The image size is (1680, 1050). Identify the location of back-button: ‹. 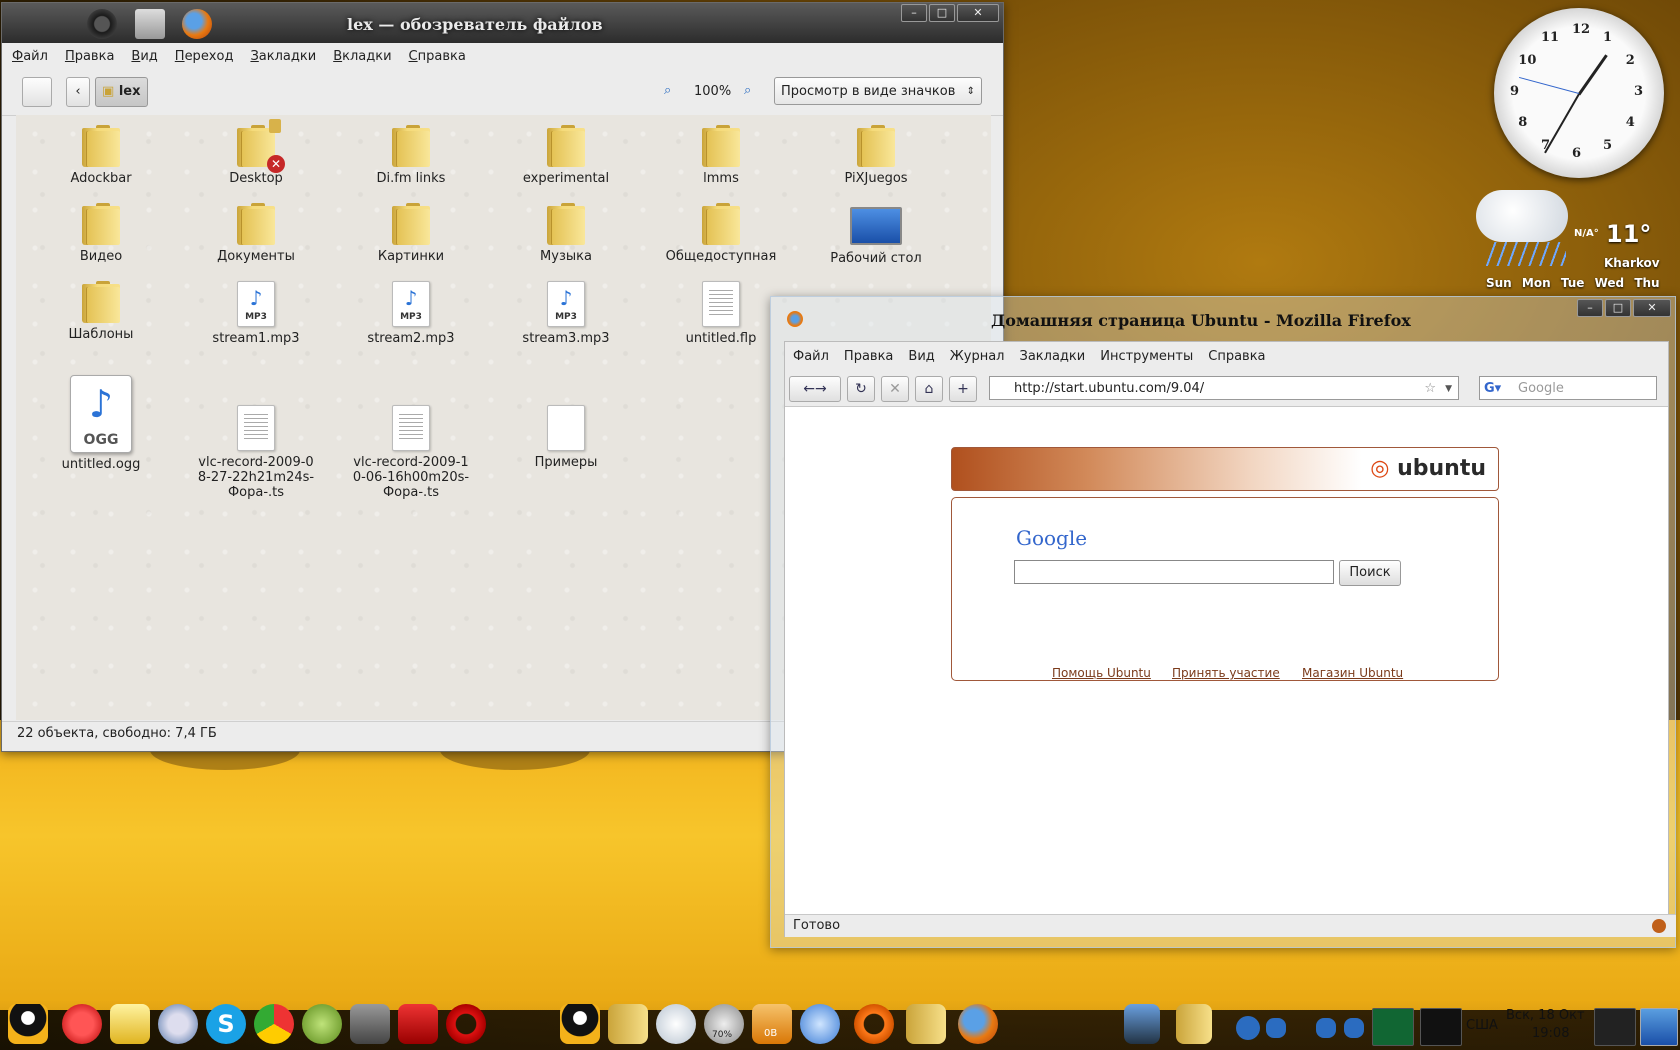
(78, 92).